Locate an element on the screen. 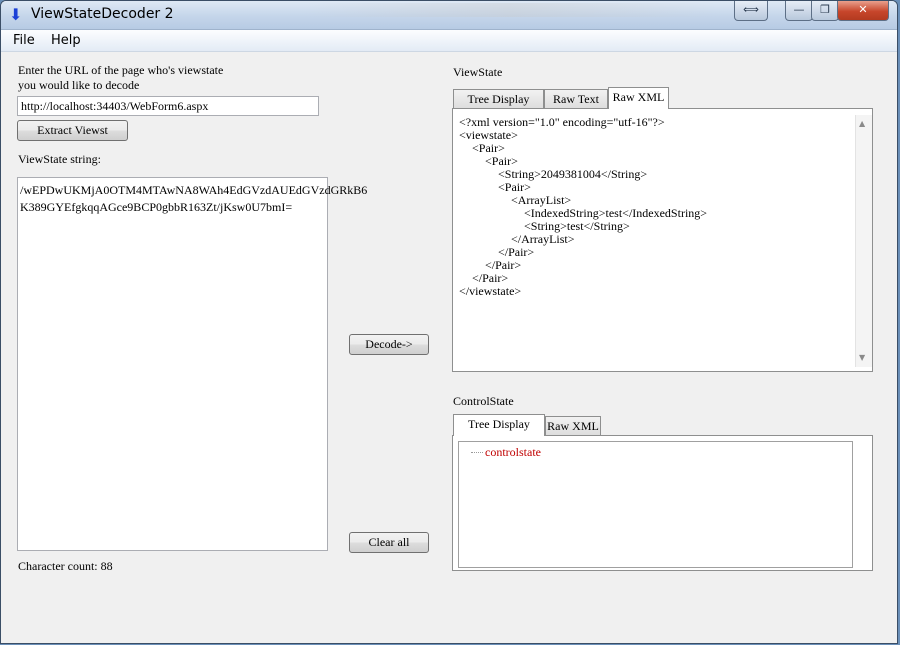 The image size is (900, 645). scroll-down-arrow-icon: ▼ is located at coordinates (862, 357).